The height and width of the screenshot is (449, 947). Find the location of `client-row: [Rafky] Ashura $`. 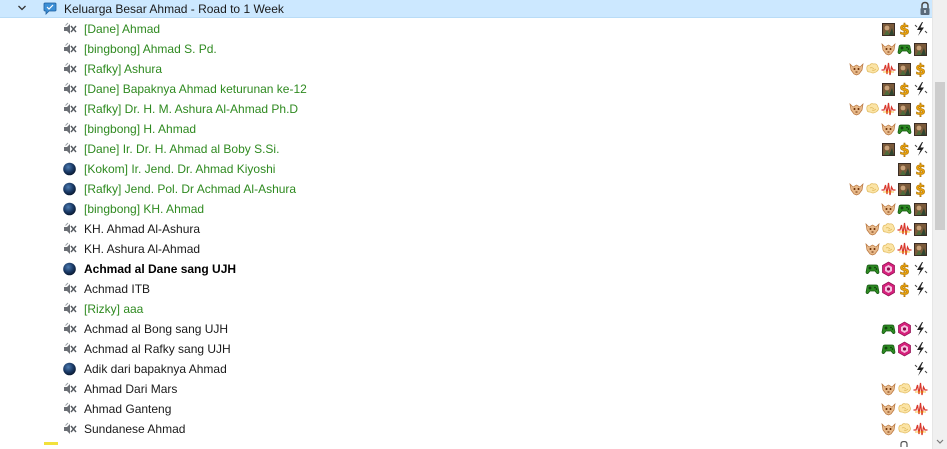

client-row: [Rafky] Ashura $ is located at coordinates (466, 69).